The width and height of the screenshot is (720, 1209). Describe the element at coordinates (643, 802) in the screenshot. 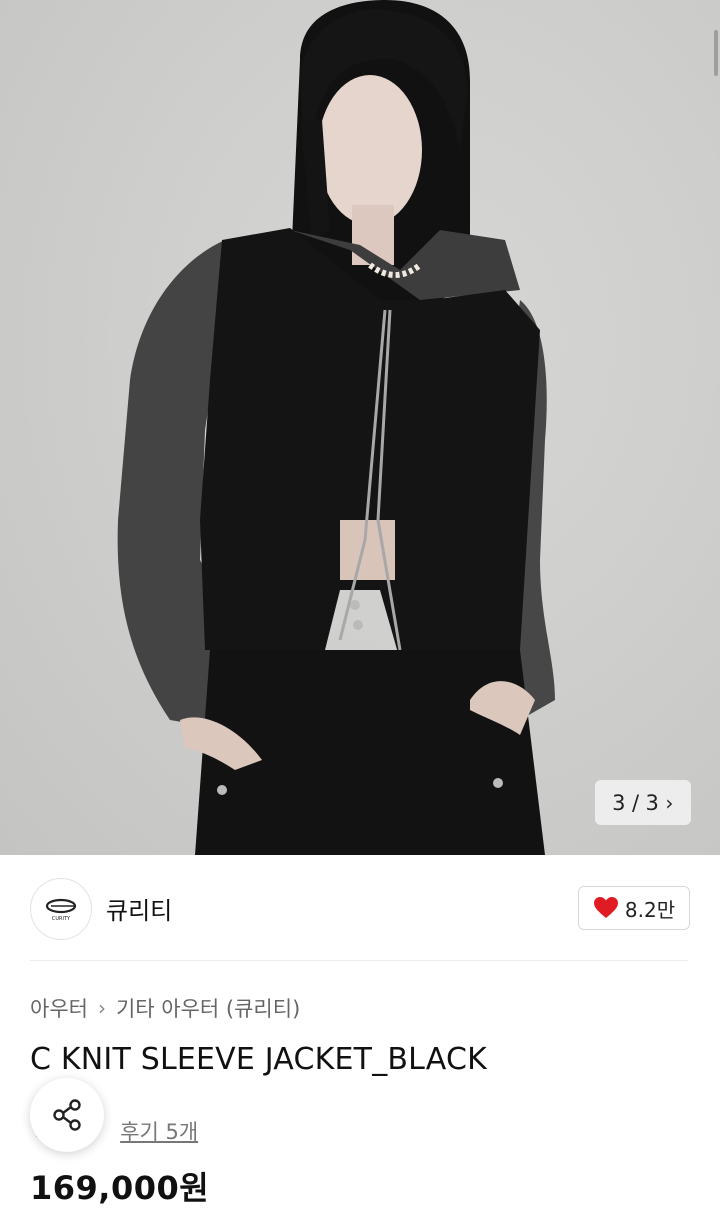

I see `image-counter-button: 3 / 3 ›` at that location.